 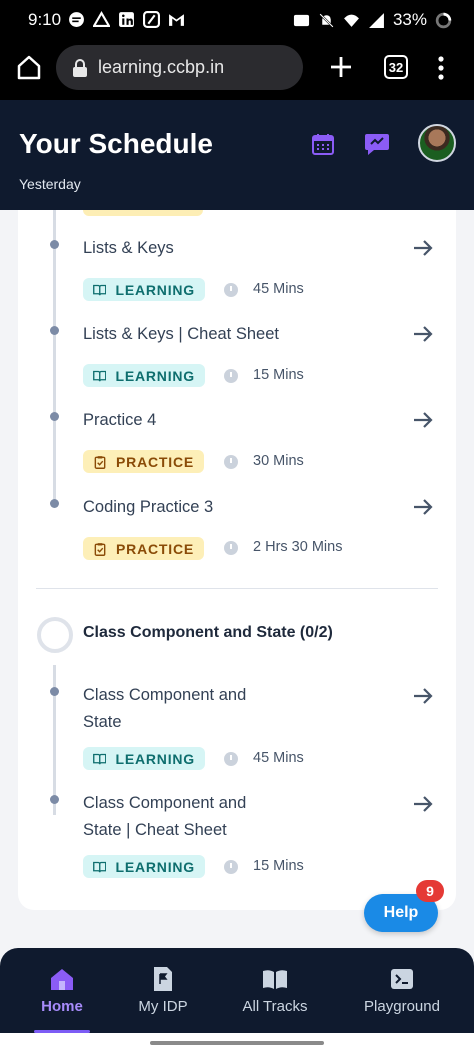 What do you see at coordinates (430, 891) in the screenshot?
I see `help-notification-badge: 9` at bounding box center [430, 891].